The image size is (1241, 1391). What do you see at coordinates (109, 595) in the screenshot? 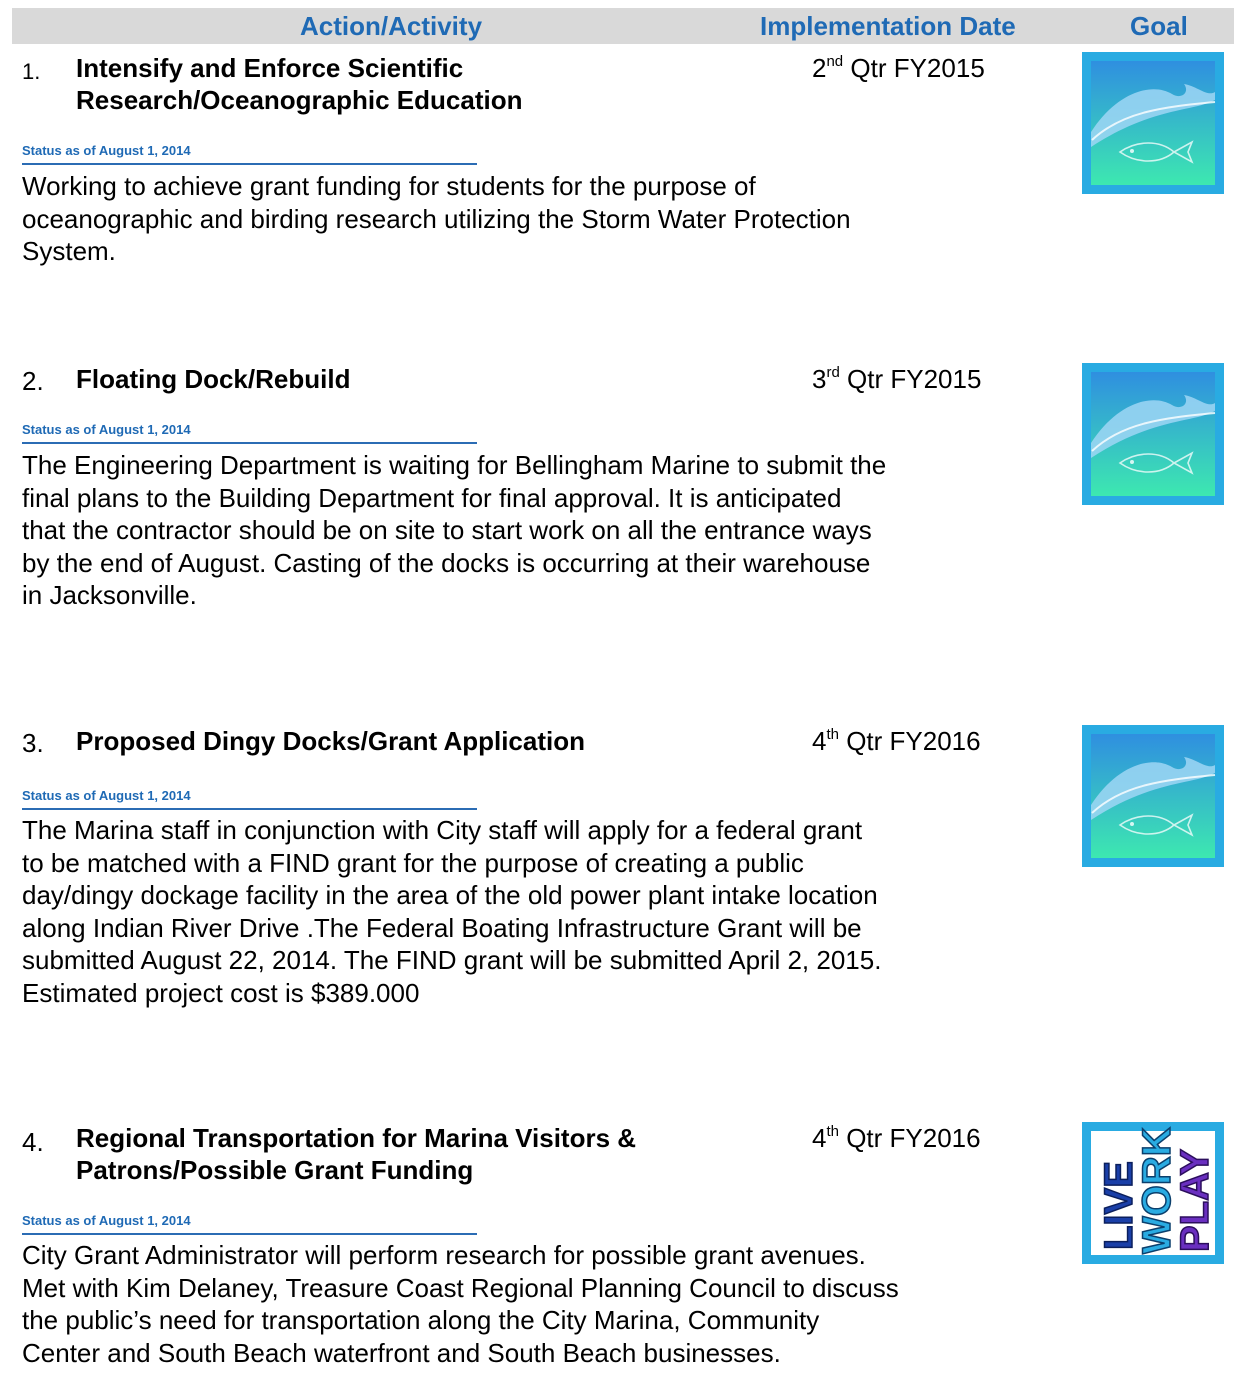
I see `description-line: in Jacksonville.` at bounding box center [109, 595].